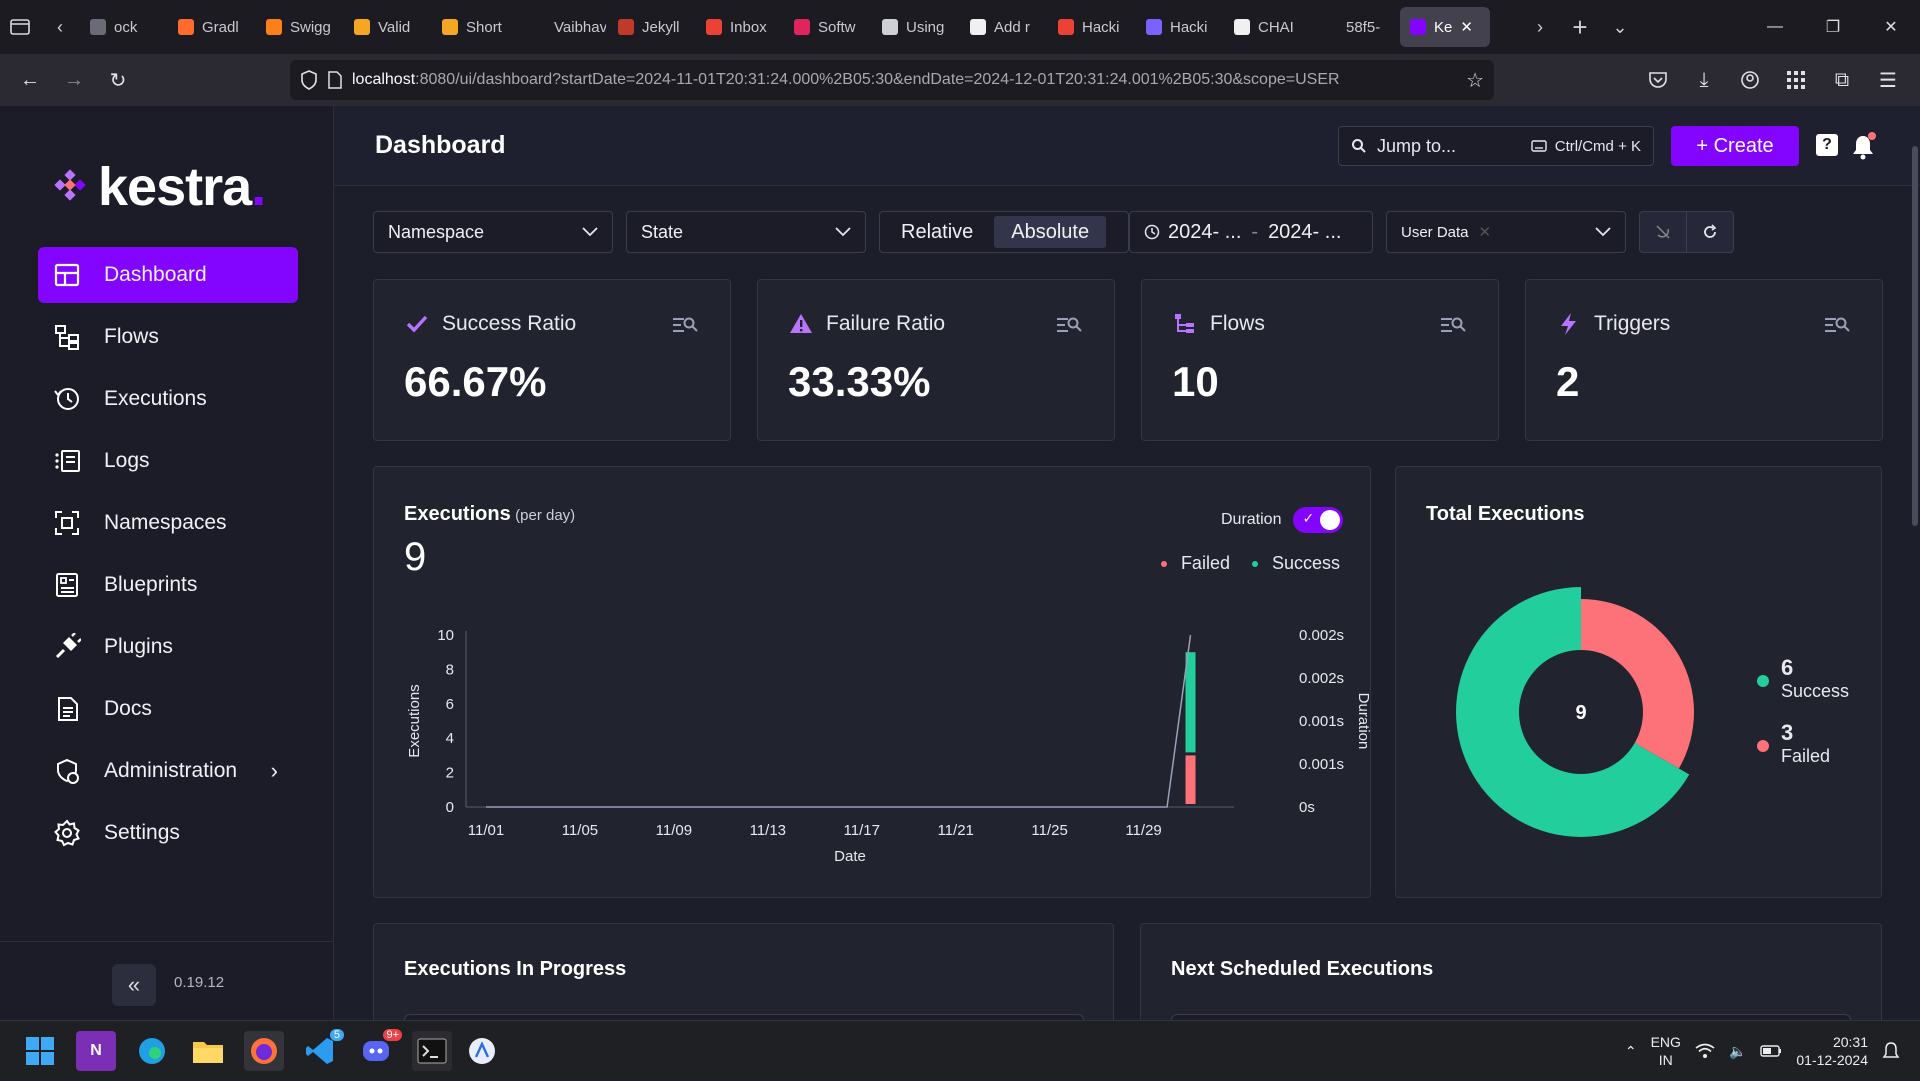  What do you see at coordinates (1803, 678) in the screenshot?
I see `donut-legend-success: 6 Success` at bounding box center [1803, 678].